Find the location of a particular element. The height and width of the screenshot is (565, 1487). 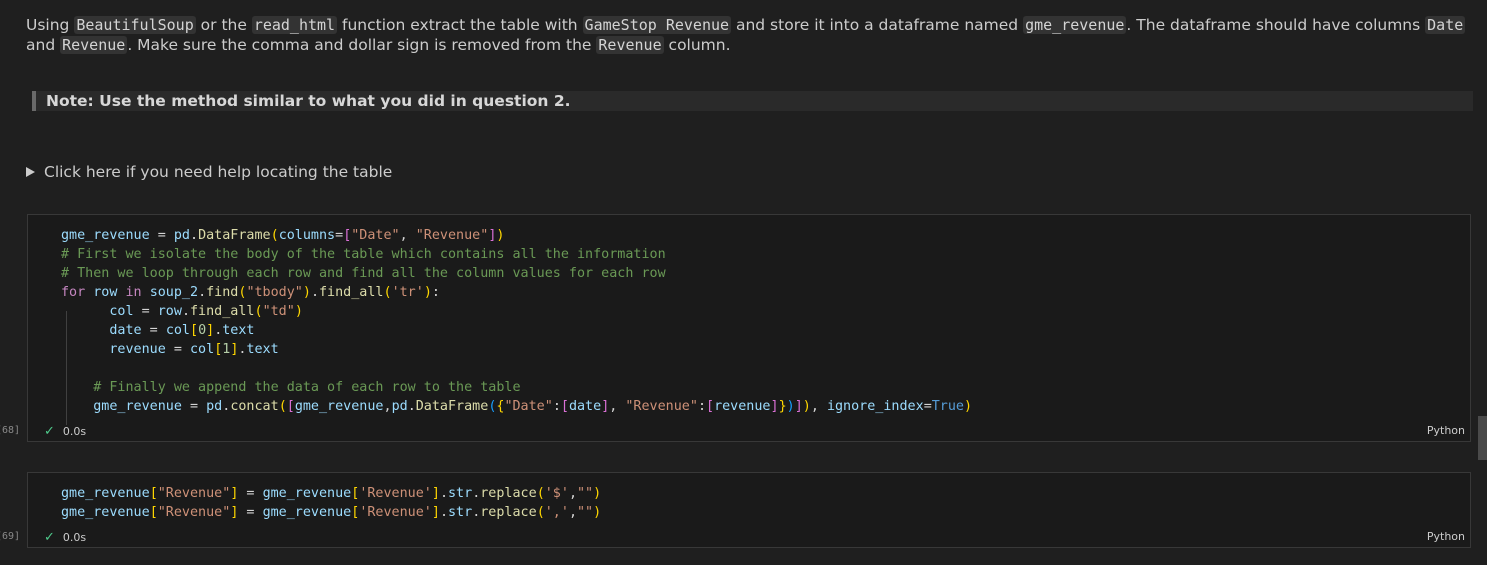

text: column. is located at coordinates (697, 45).